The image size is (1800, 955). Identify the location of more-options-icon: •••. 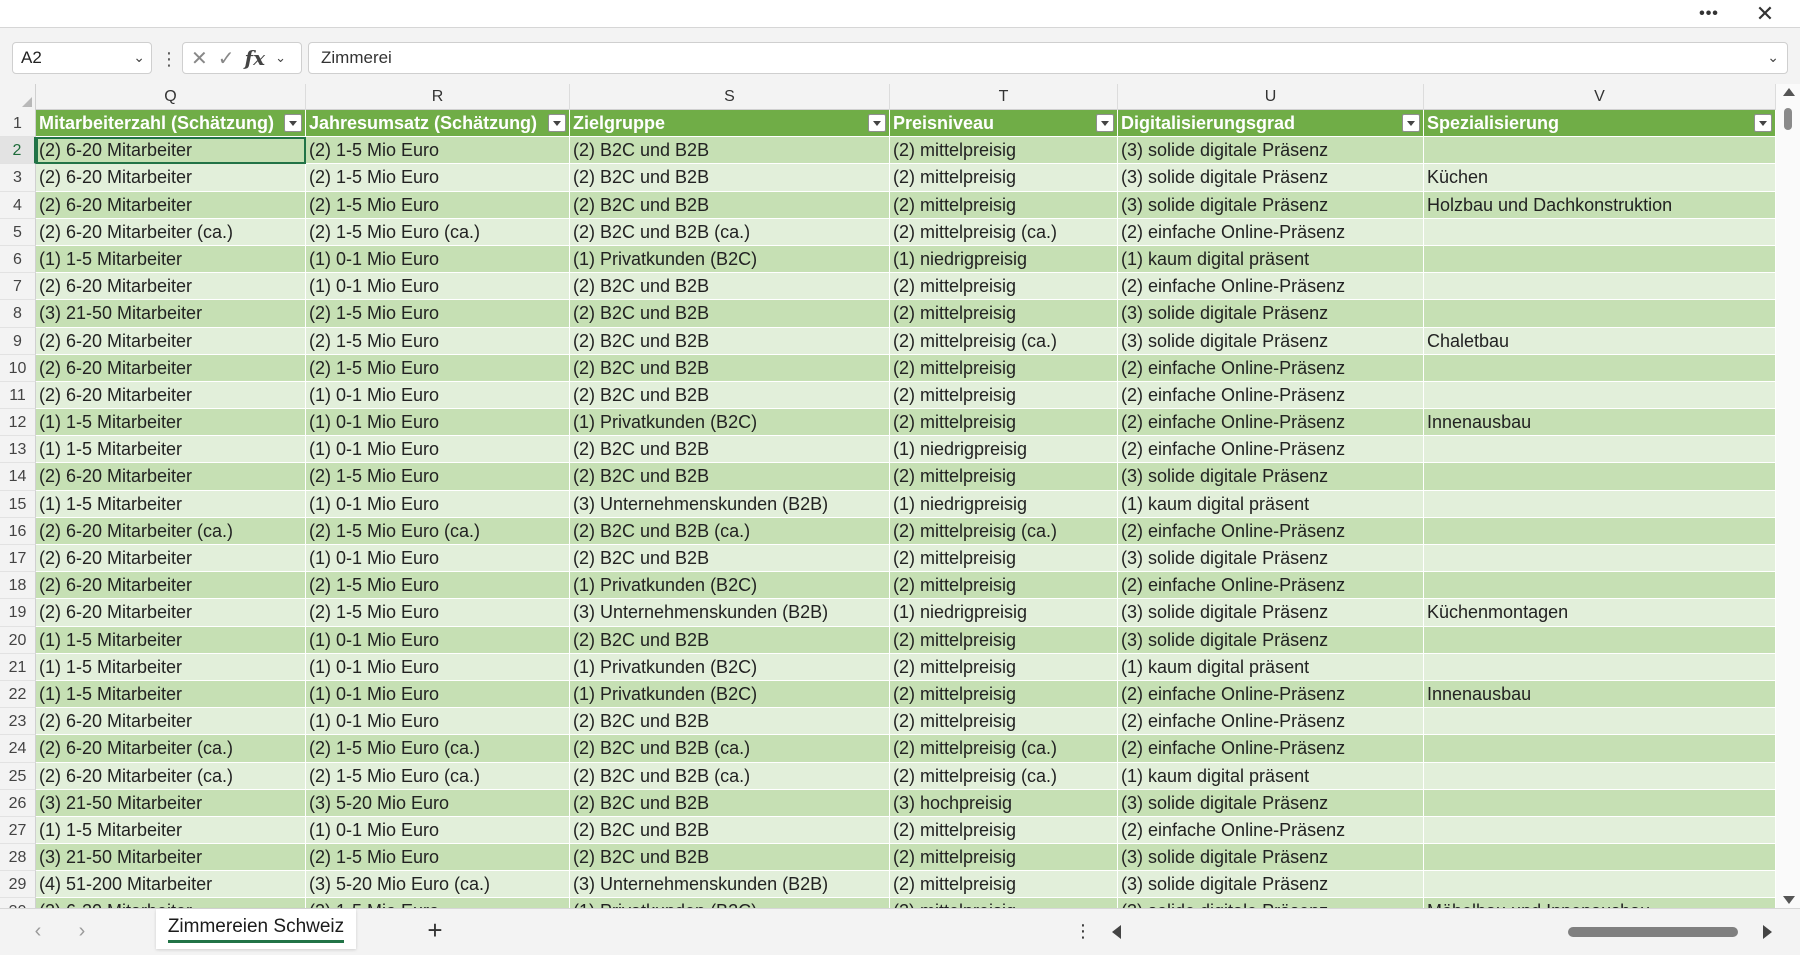
(1709, 14).